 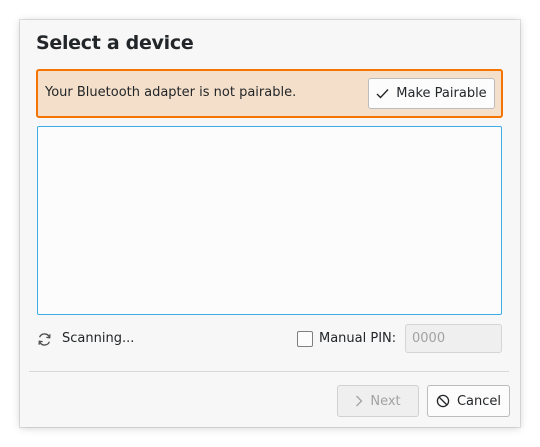 What do you see at coordinates (359, 401) in the screenshot?
I see `chevron-right-icon` at bounding box center [359, 401].